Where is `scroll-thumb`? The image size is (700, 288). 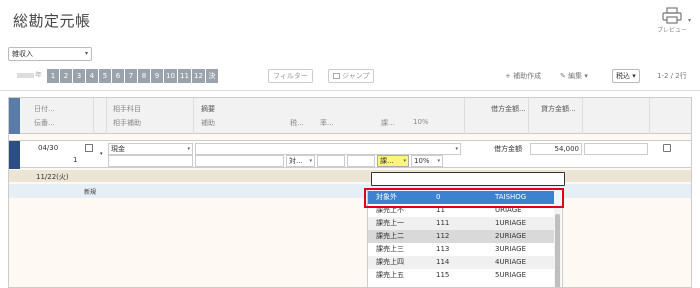
scroll-thumb is located at coordinates (557, 250).